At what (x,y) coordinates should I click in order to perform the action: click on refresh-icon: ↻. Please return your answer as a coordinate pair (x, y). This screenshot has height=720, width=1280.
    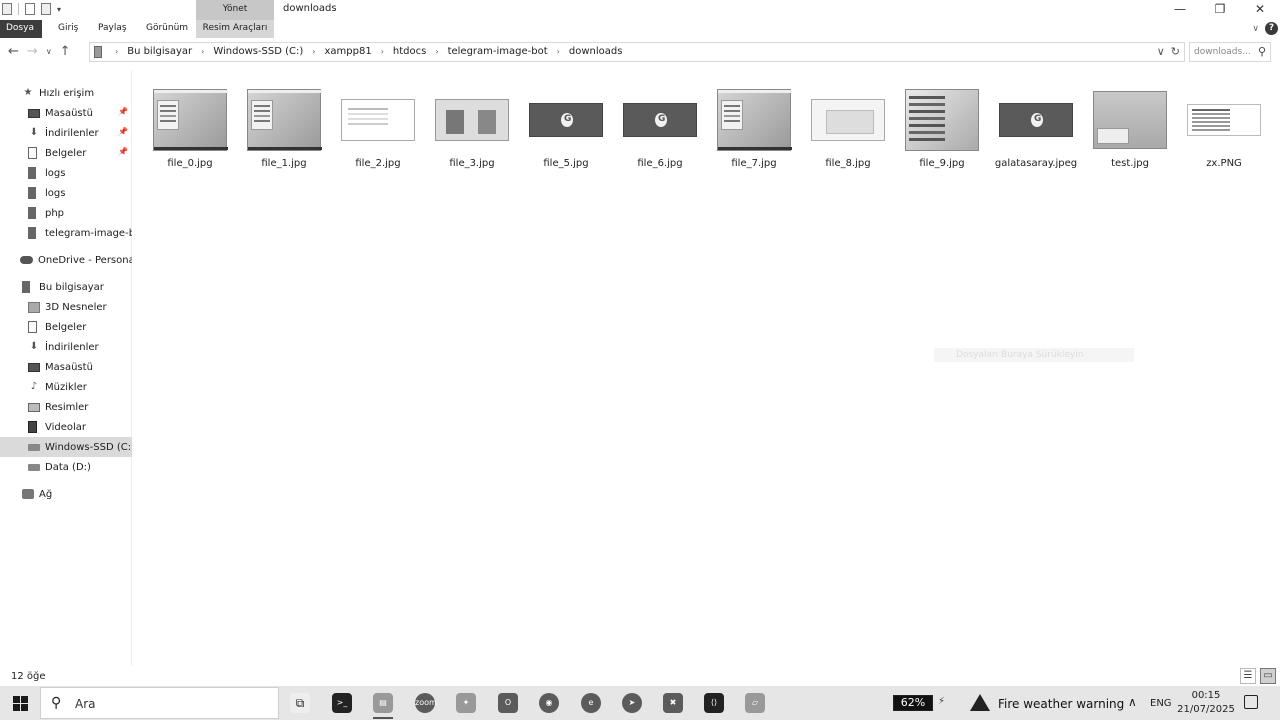
    Looking at the image, I should click on (1175, 51).